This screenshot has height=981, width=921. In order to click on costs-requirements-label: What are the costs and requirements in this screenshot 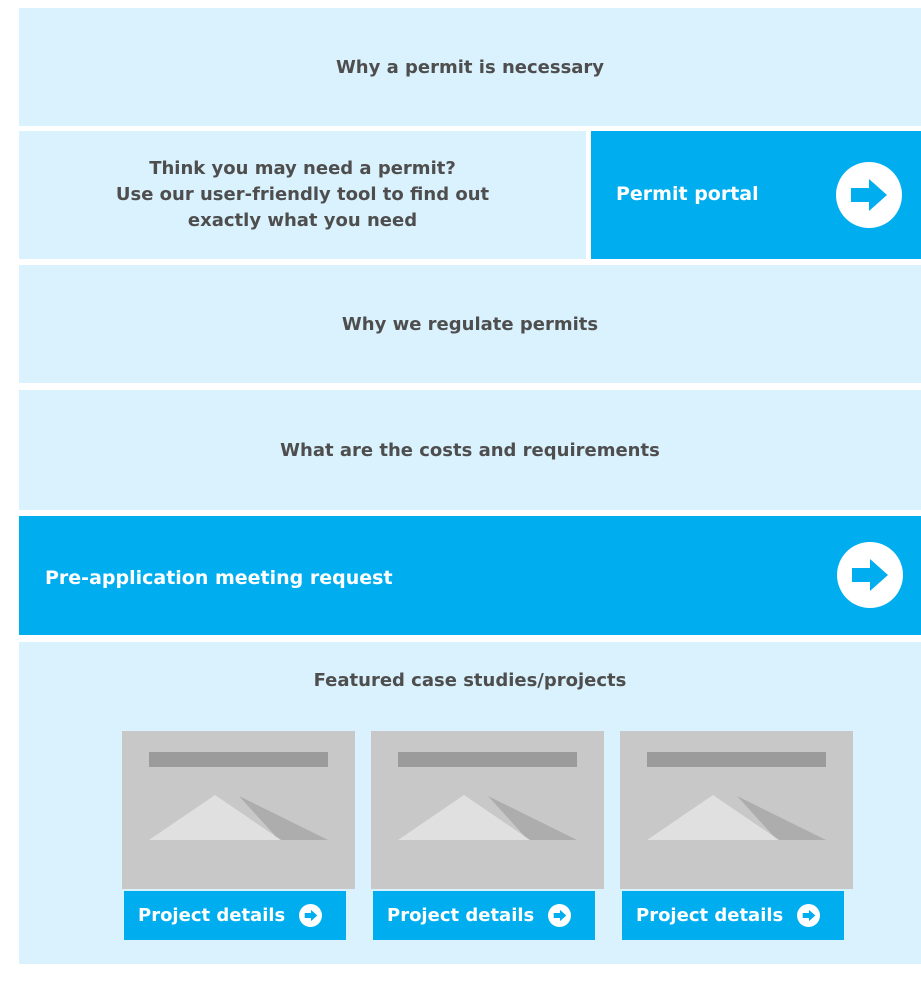, I will do `click(470, 450)`.